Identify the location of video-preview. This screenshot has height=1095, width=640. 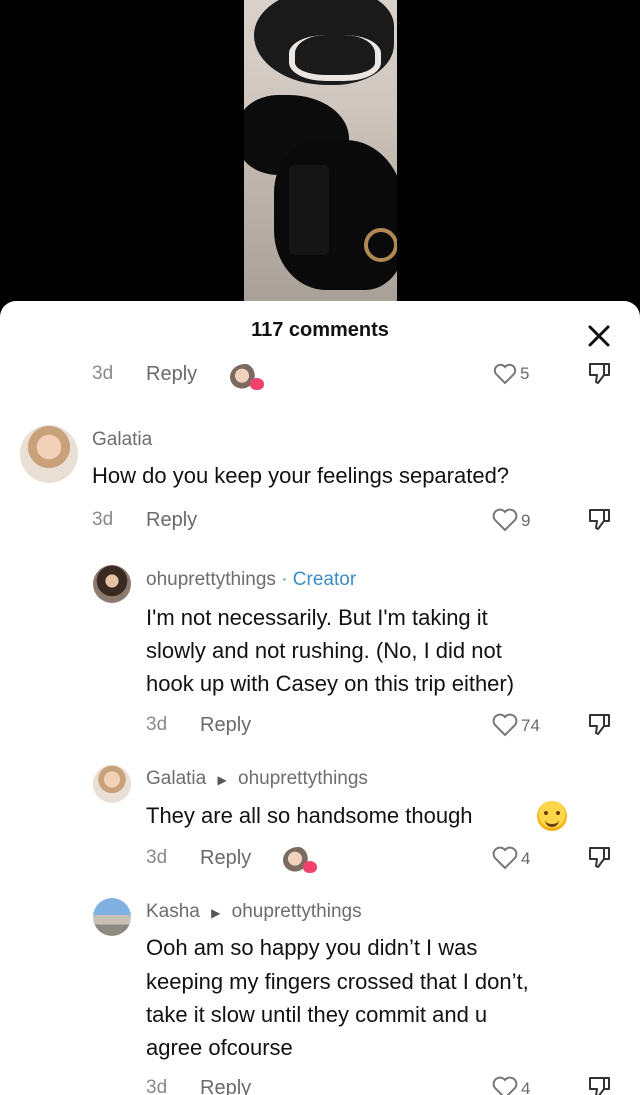
(320, 152).